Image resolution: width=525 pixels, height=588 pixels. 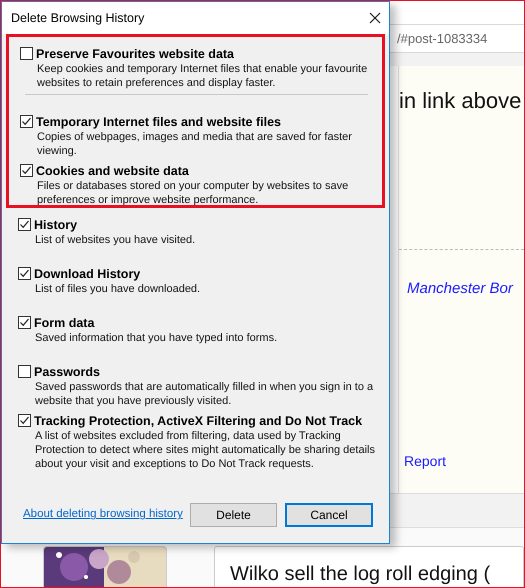 What do you see at coordinates (442, 38) in the screenshot?
I see `address-text: /#post-1083334` at bounding box center [442, 38].